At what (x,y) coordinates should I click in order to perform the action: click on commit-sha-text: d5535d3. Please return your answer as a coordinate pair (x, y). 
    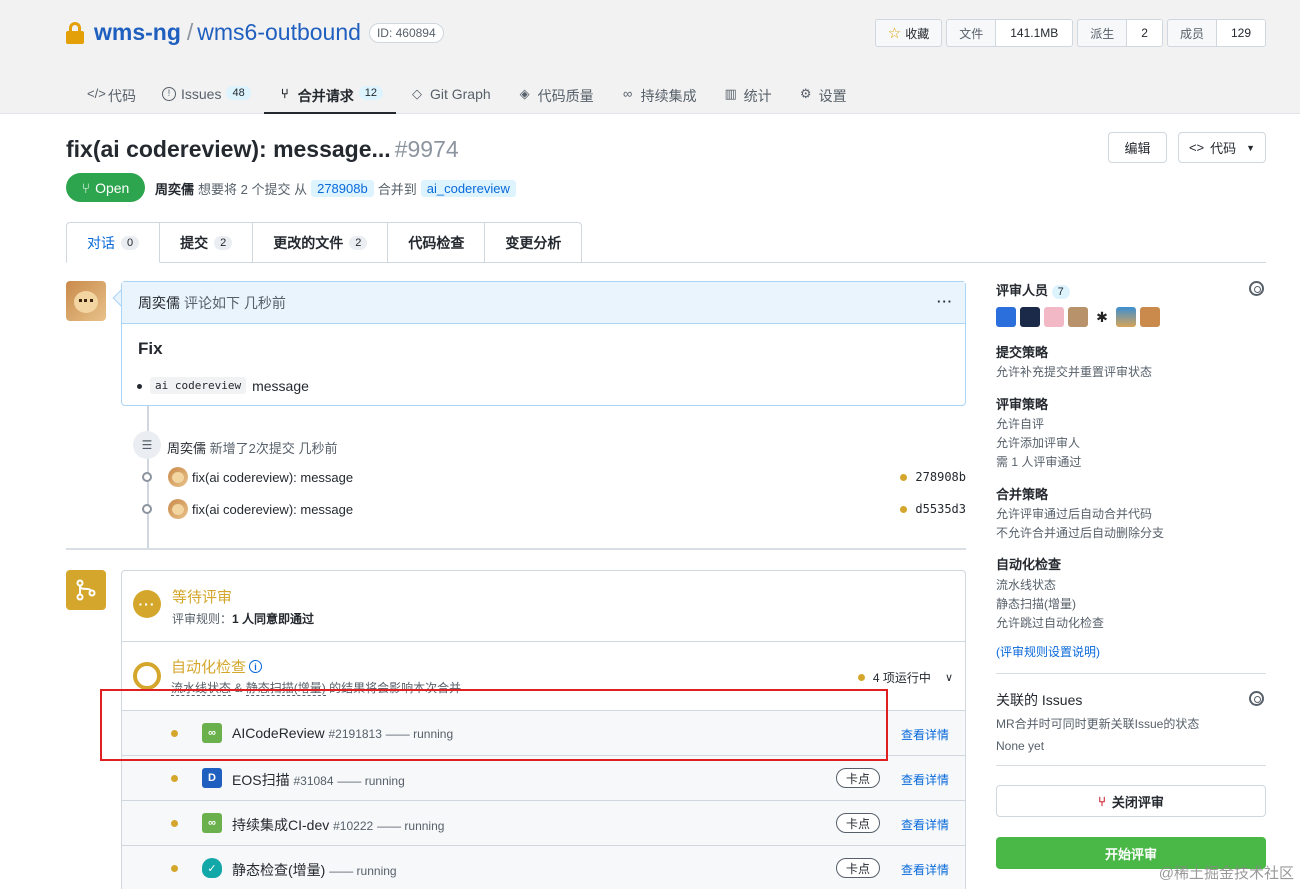
    Looking at the image, I should click on (940, 509).